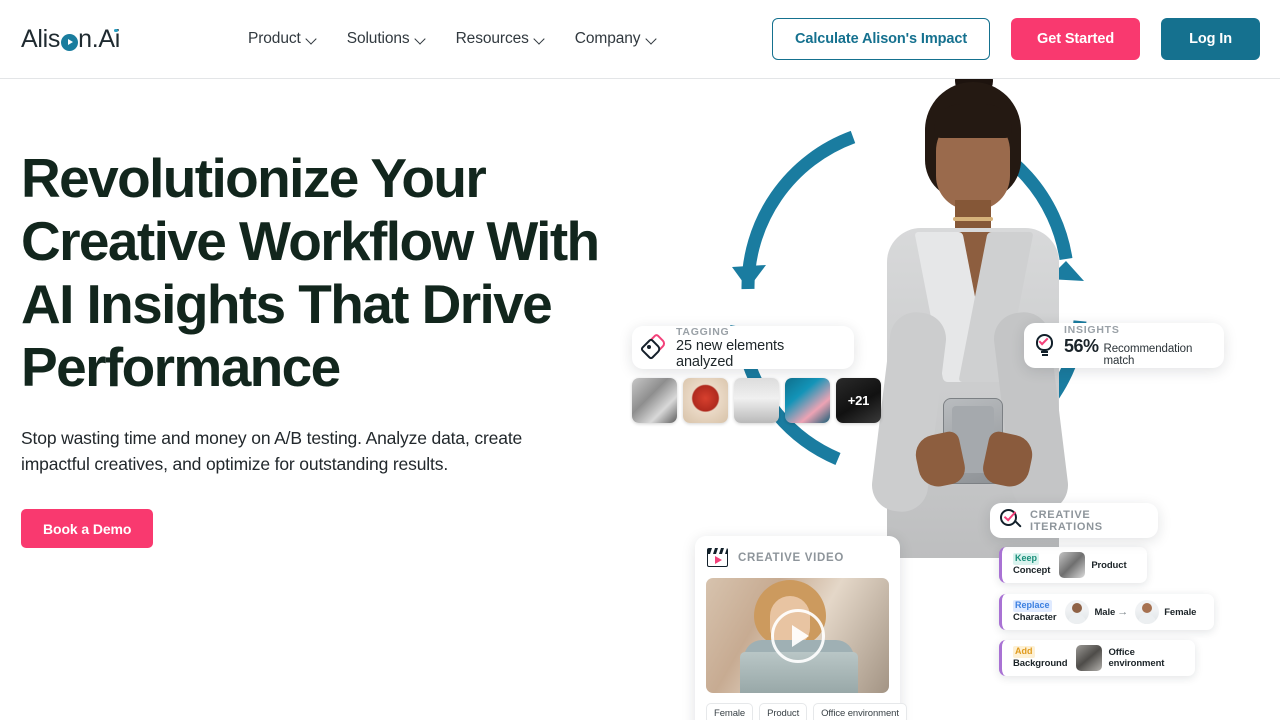 This screenshot has width=1280, height=720. What do you see at coordinates (1032, 606) in the screenshot?
I see `iteration-action: Replace` at bounding box center [1032, 606].